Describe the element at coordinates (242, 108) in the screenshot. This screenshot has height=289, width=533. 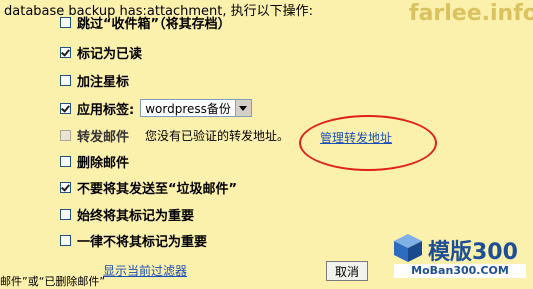
I see `chevron-down-icon` at that location.